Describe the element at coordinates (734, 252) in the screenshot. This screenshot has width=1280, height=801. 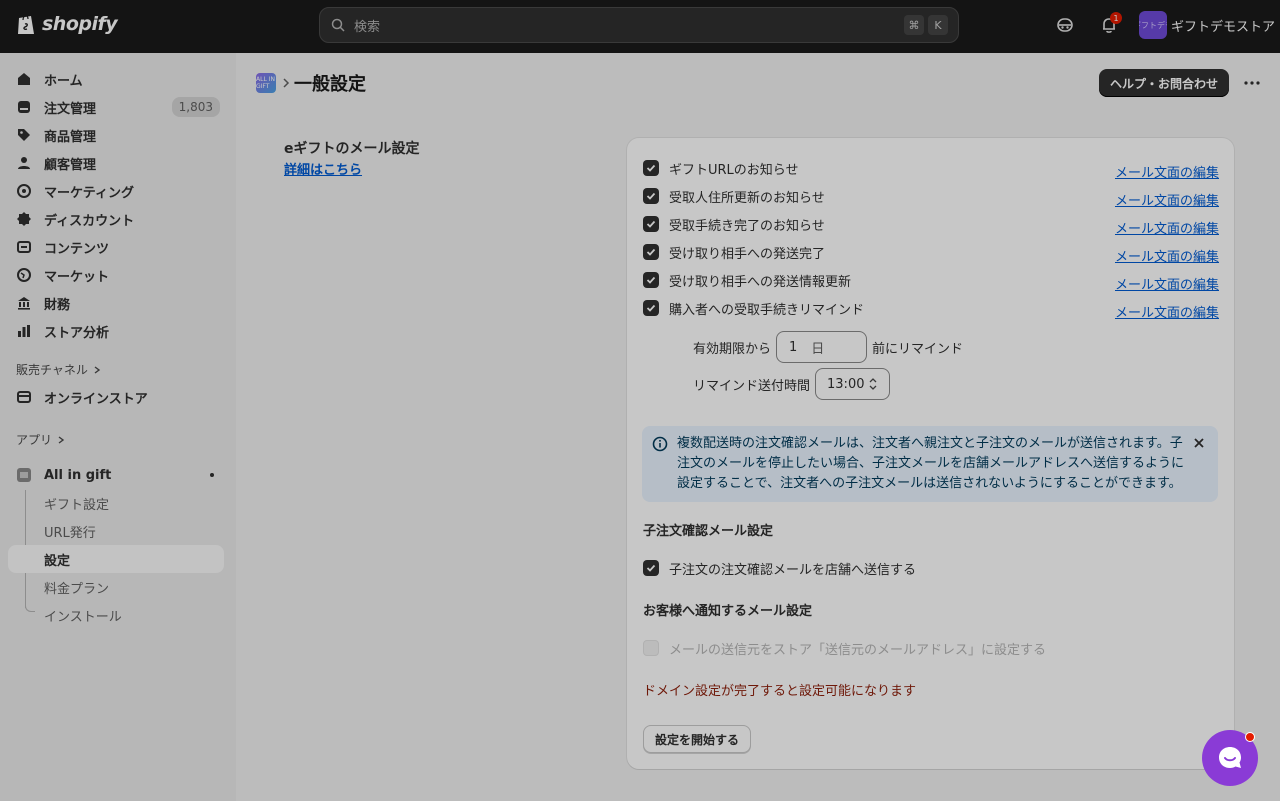
I see `notification-row: 受け取り相手への発送完了` at that location.